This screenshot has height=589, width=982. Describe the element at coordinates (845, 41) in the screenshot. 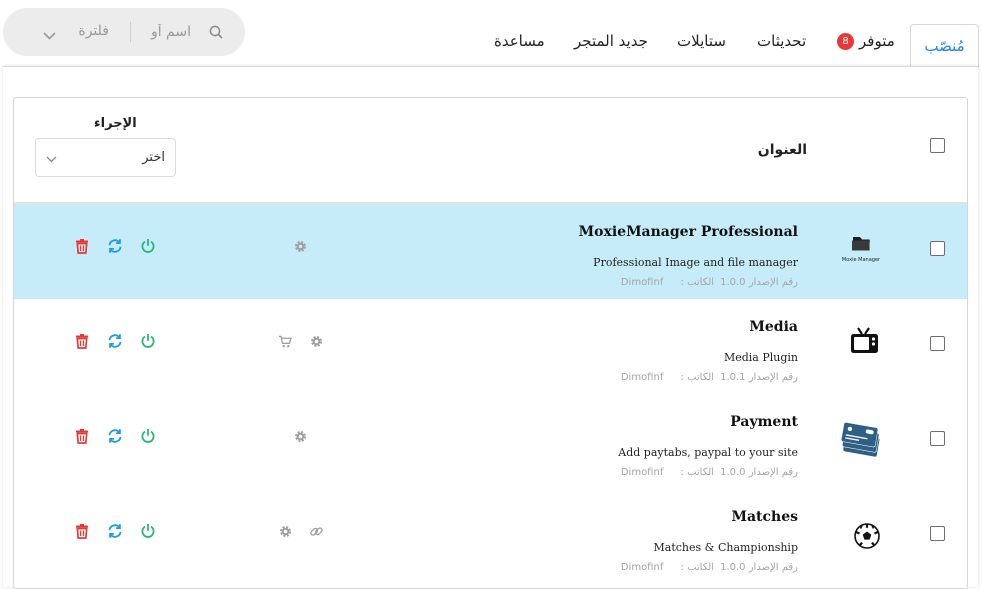

I see `count-badge: 8` at that location.